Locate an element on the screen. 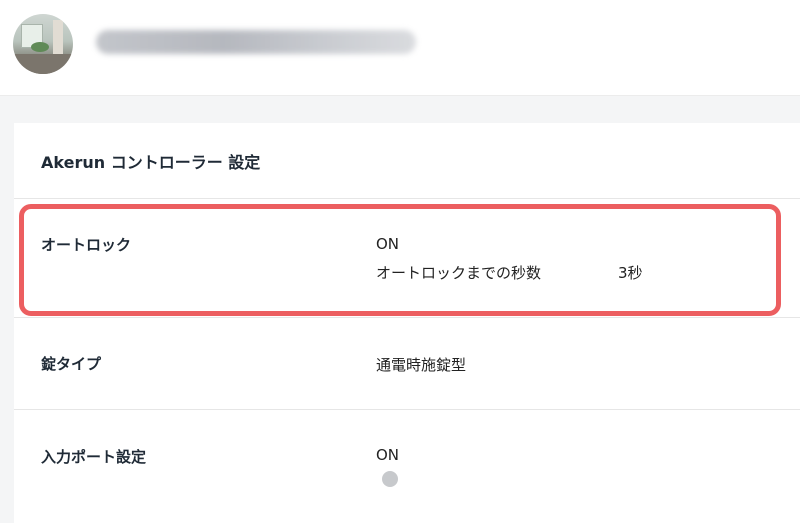  input-port-status: ON is located at coordinates (388, 455).